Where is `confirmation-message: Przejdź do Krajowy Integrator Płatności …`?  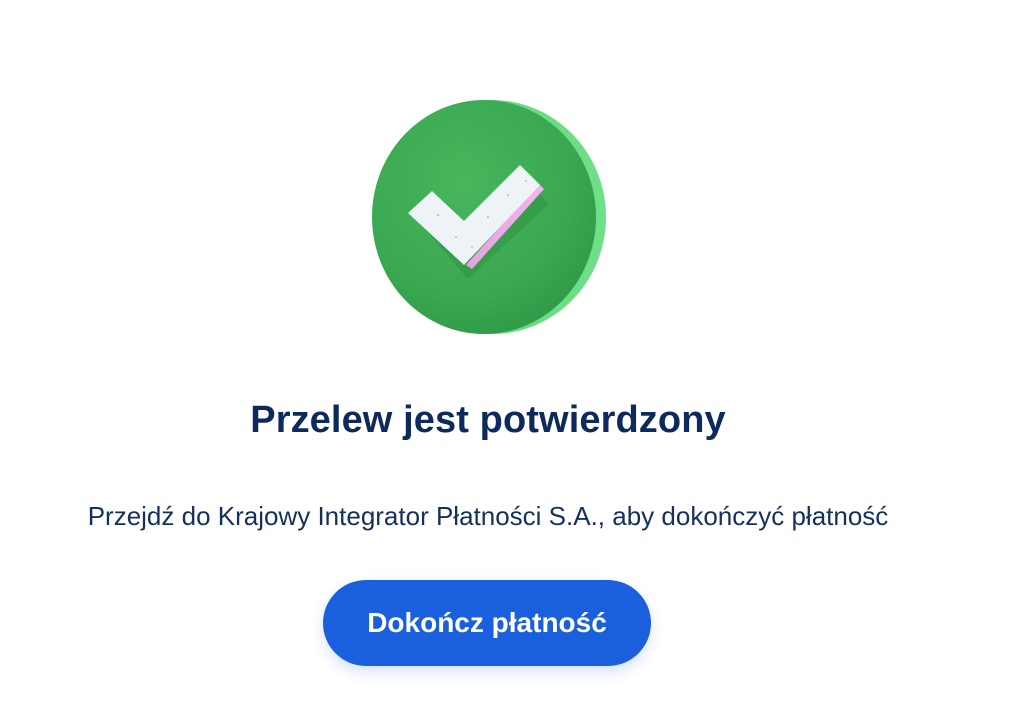
confirmation-message: Przejdź do Krajowy Integrator Płatności … is located at coordinates (488, 516).